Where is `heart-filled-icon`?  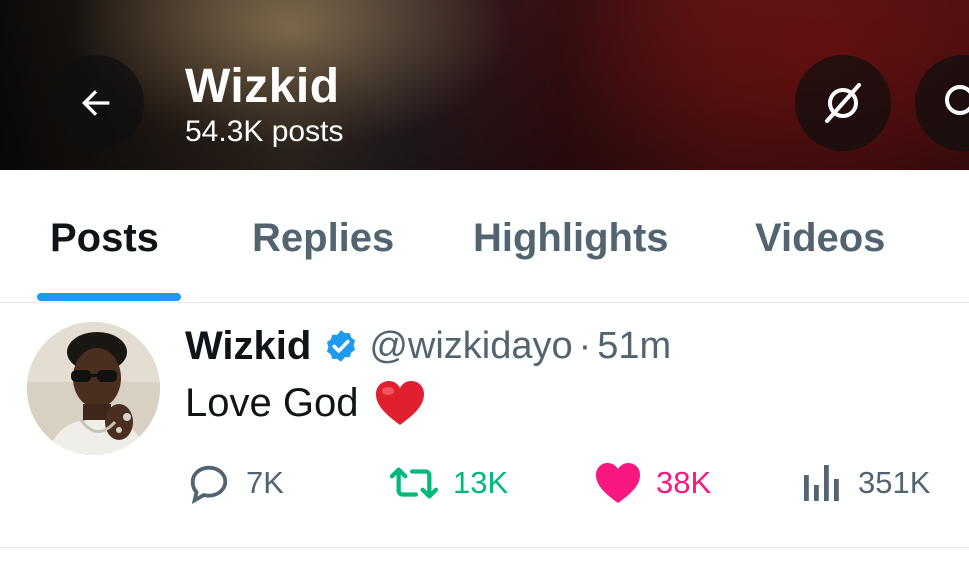 heart-filled-icon is located at coordinates (618, 483).